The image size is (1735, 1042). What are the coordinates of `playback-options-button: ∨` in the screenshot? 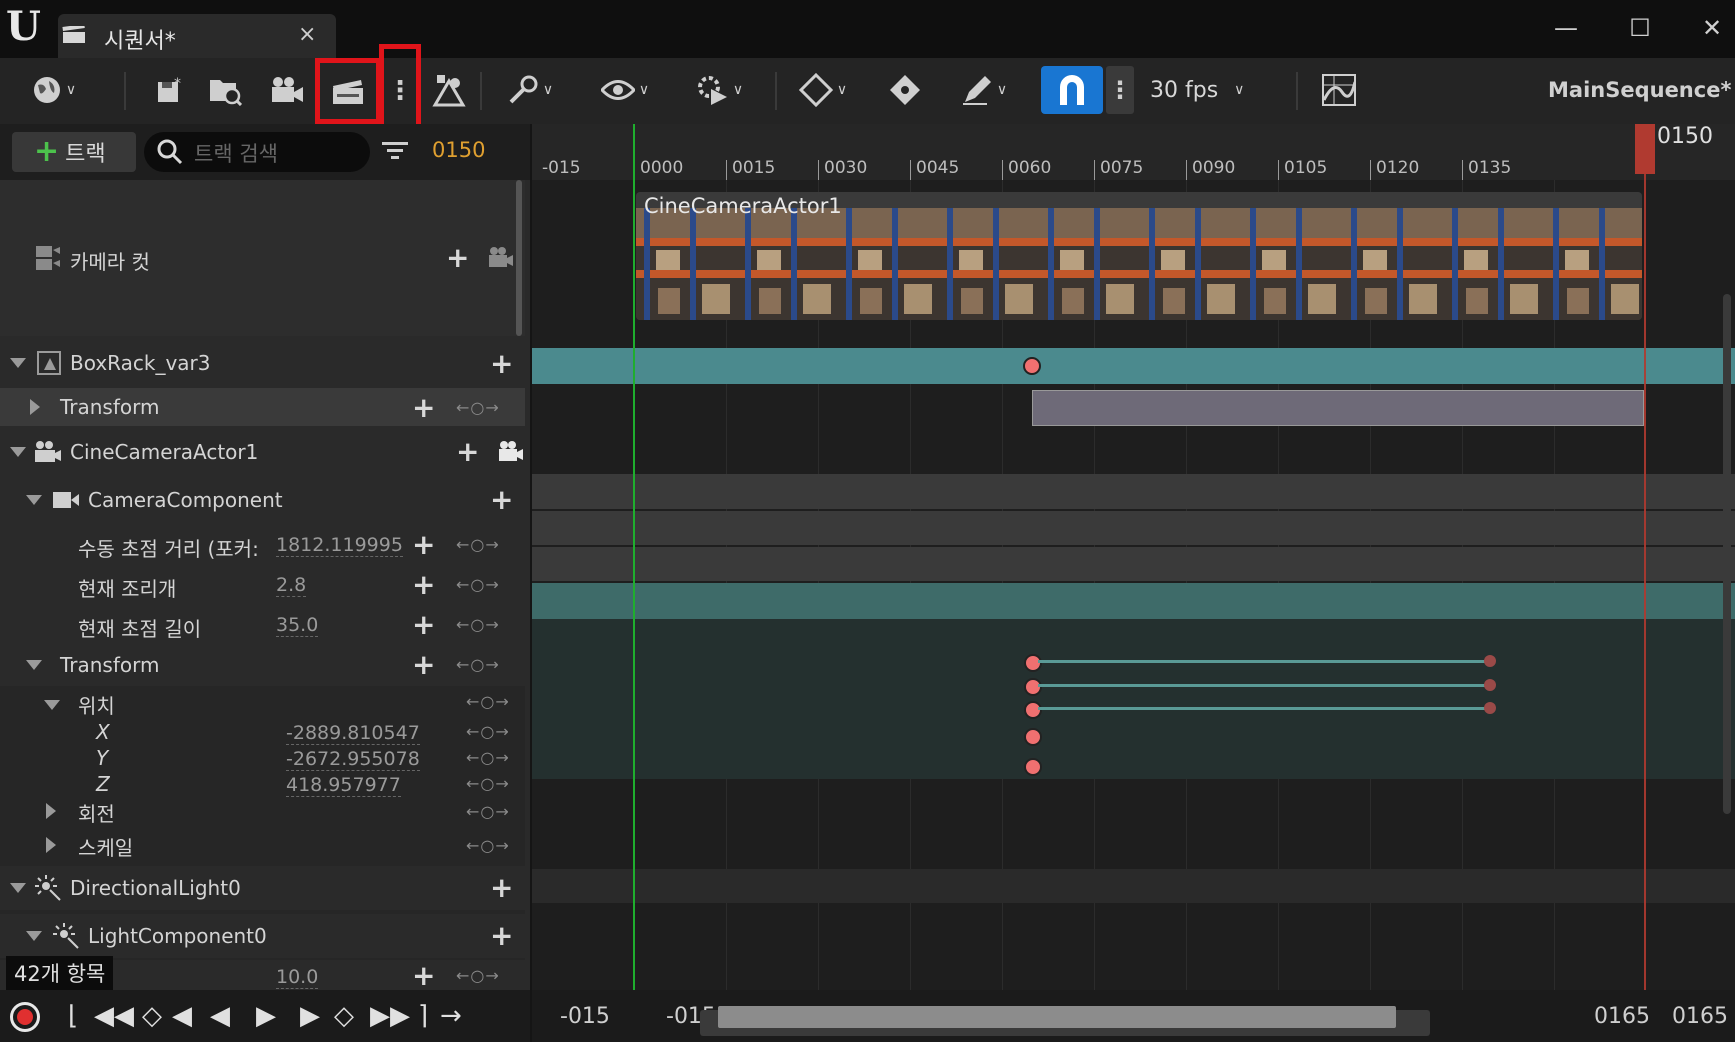 It's located at (719, 90).